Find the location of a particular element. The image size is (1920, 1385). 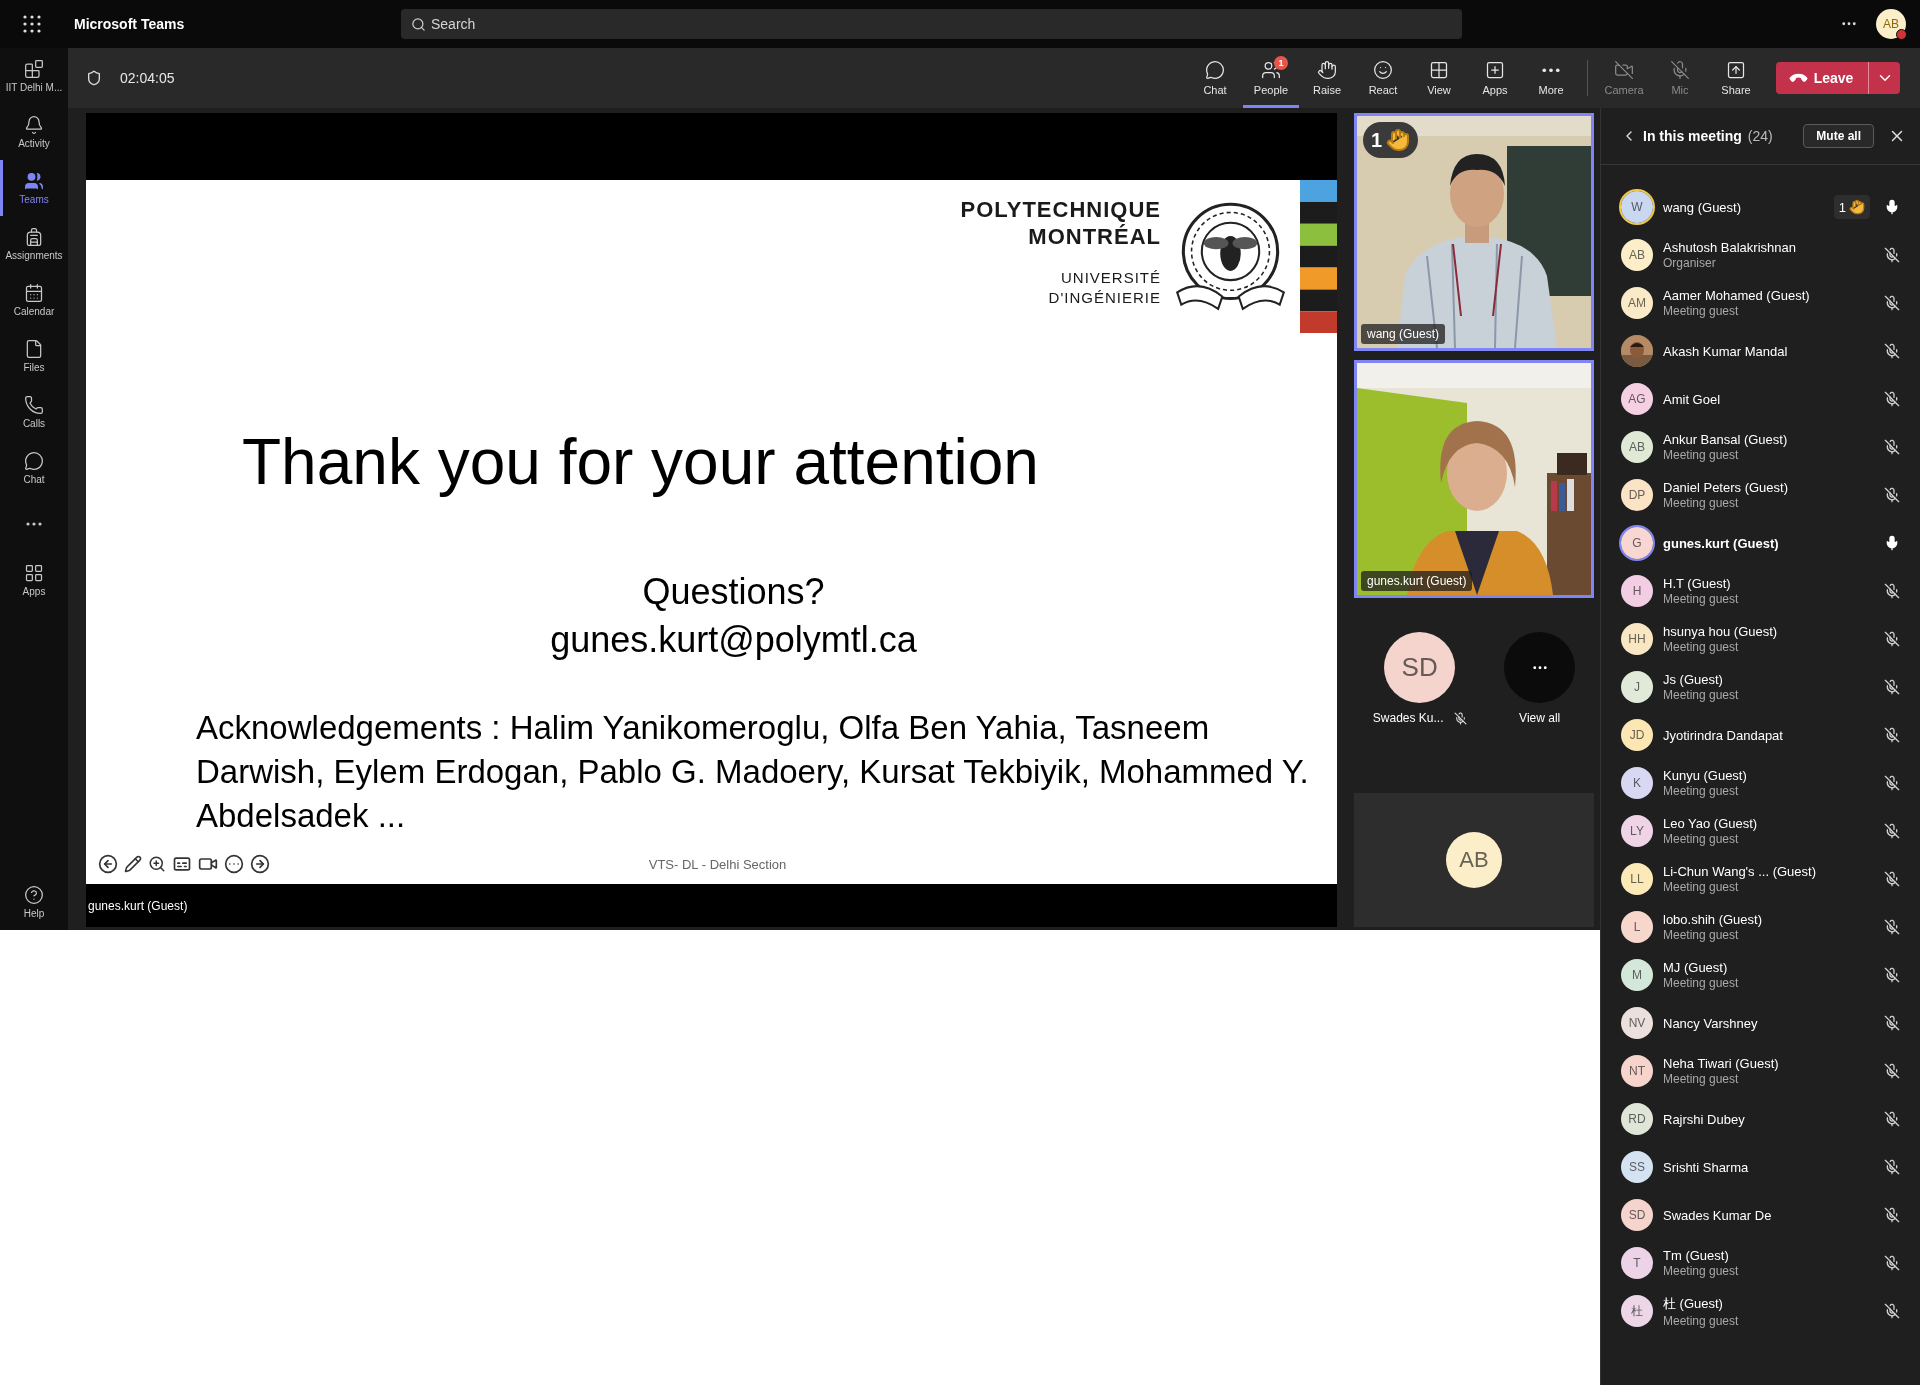

rail-item: Assignments is located at coordinates (34, 244).